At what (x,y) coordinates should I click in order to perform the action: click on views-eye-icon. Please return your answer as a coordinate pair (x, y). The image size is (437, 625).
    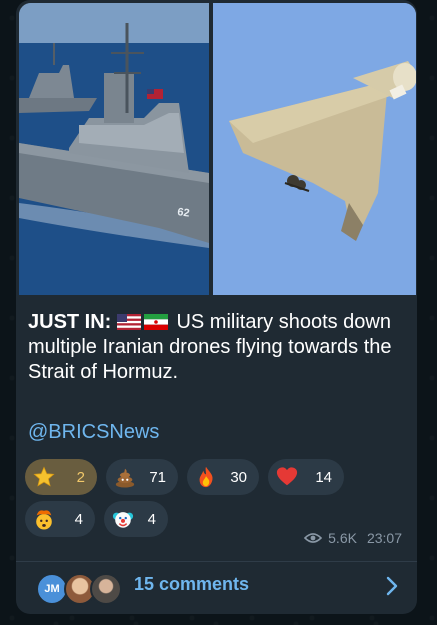
    Looking at the image, I should click on (313, 538).